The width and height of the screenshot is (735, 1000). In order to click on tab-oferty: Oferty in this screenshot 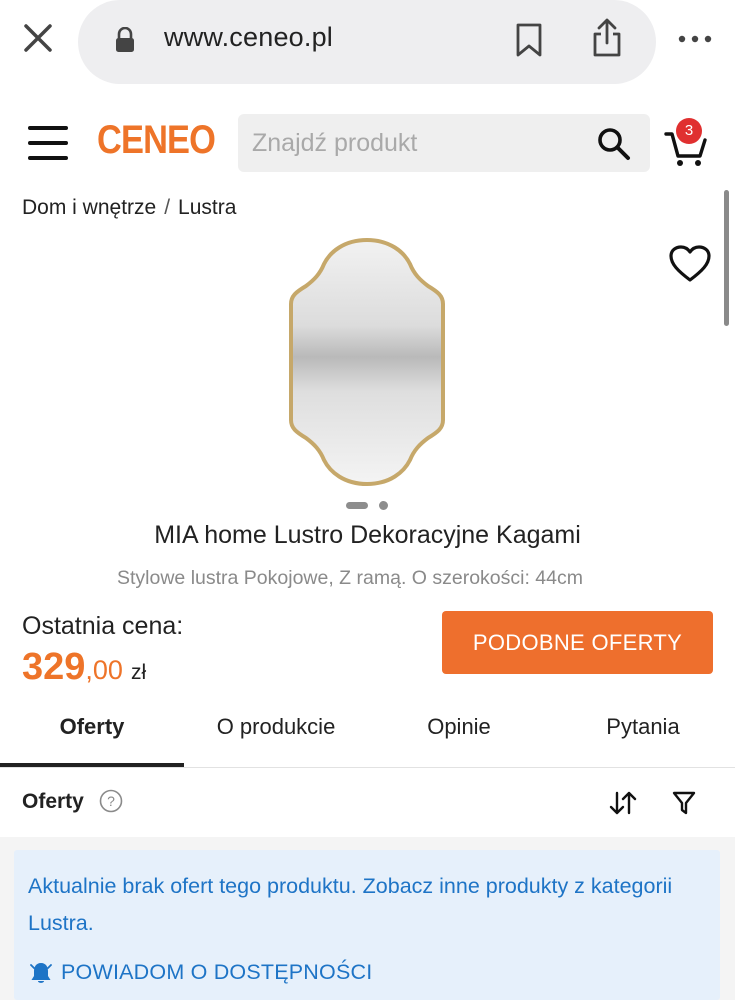, I will do `click(92, 727)`.